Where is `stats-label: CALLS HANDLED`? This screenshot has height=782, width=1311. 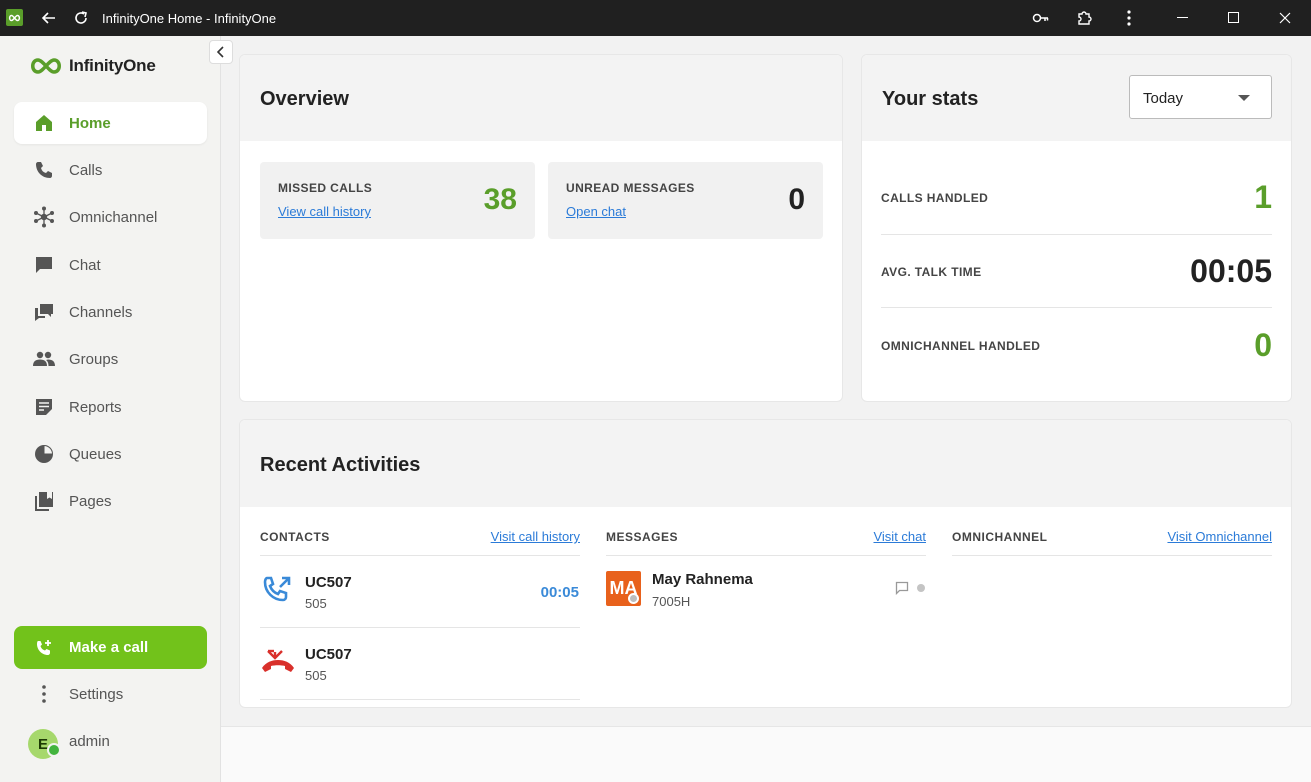 stats-label: CALLS HANDLED is located at coordinates (935, 198).